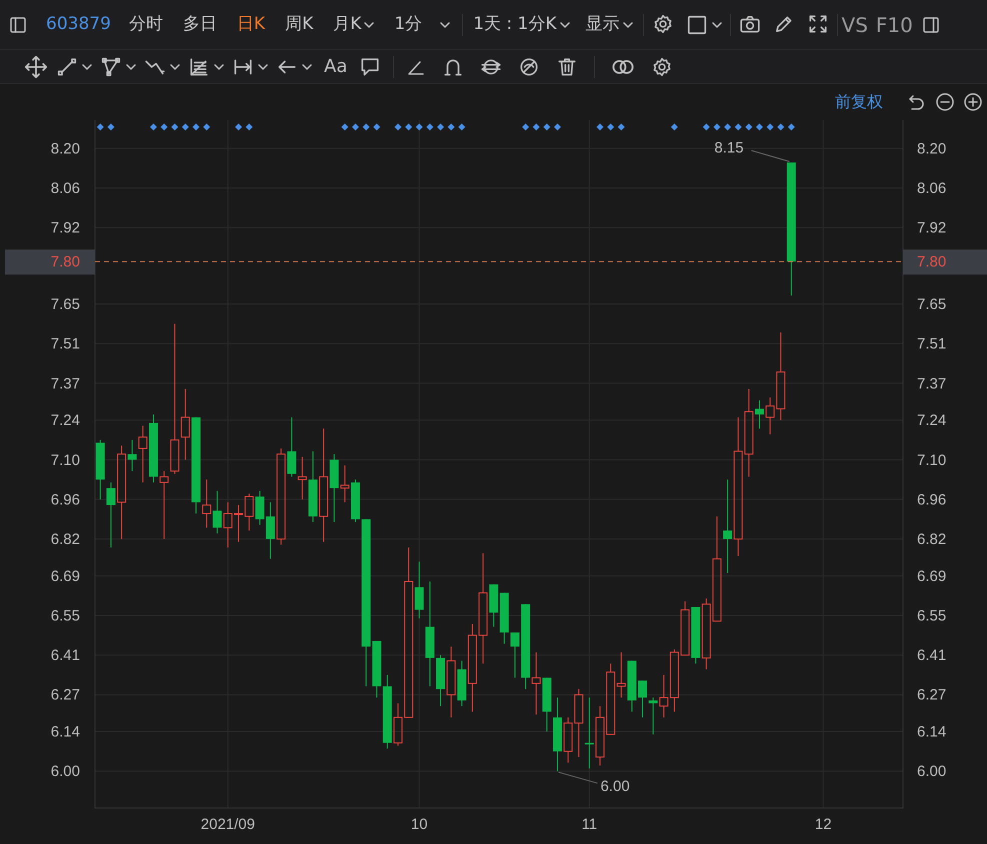 The width and height of the screenshot is (987, 844). Describe the element at coordinates (78, 24) in the screenshot. I see `stock-code: 603879` at that location.